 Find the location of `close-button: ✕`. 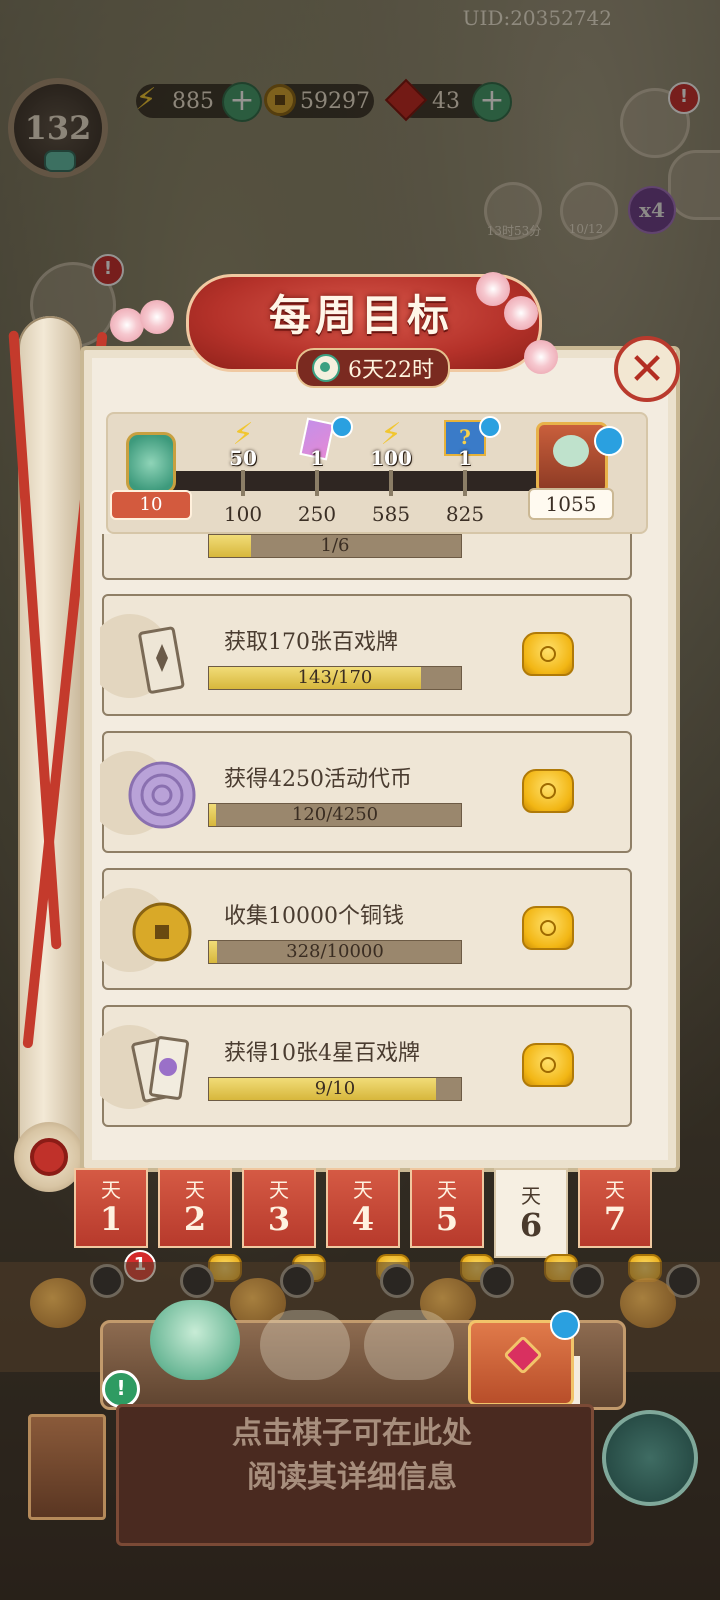

close-button: ✕ is located at coordinates (647, 369).